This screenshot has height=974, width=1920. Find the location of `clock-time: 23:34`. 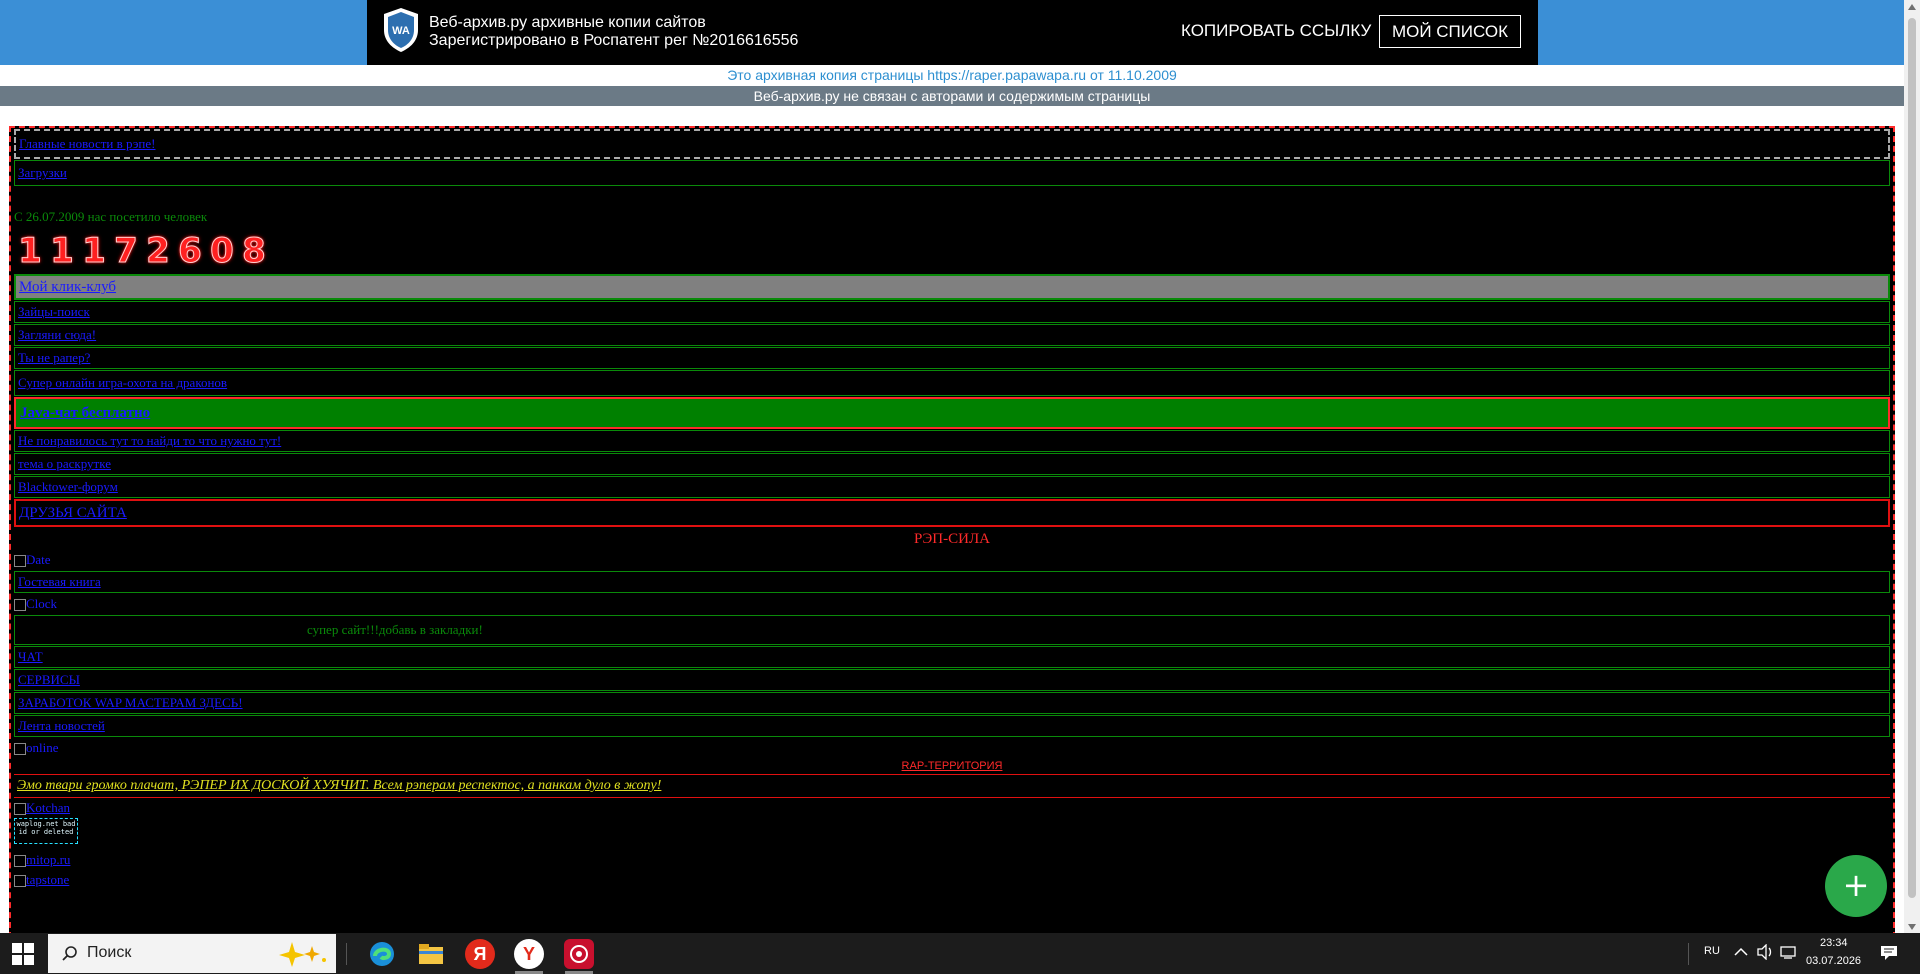

clock-time: 23:34 is located at coordinates (1834, 943).